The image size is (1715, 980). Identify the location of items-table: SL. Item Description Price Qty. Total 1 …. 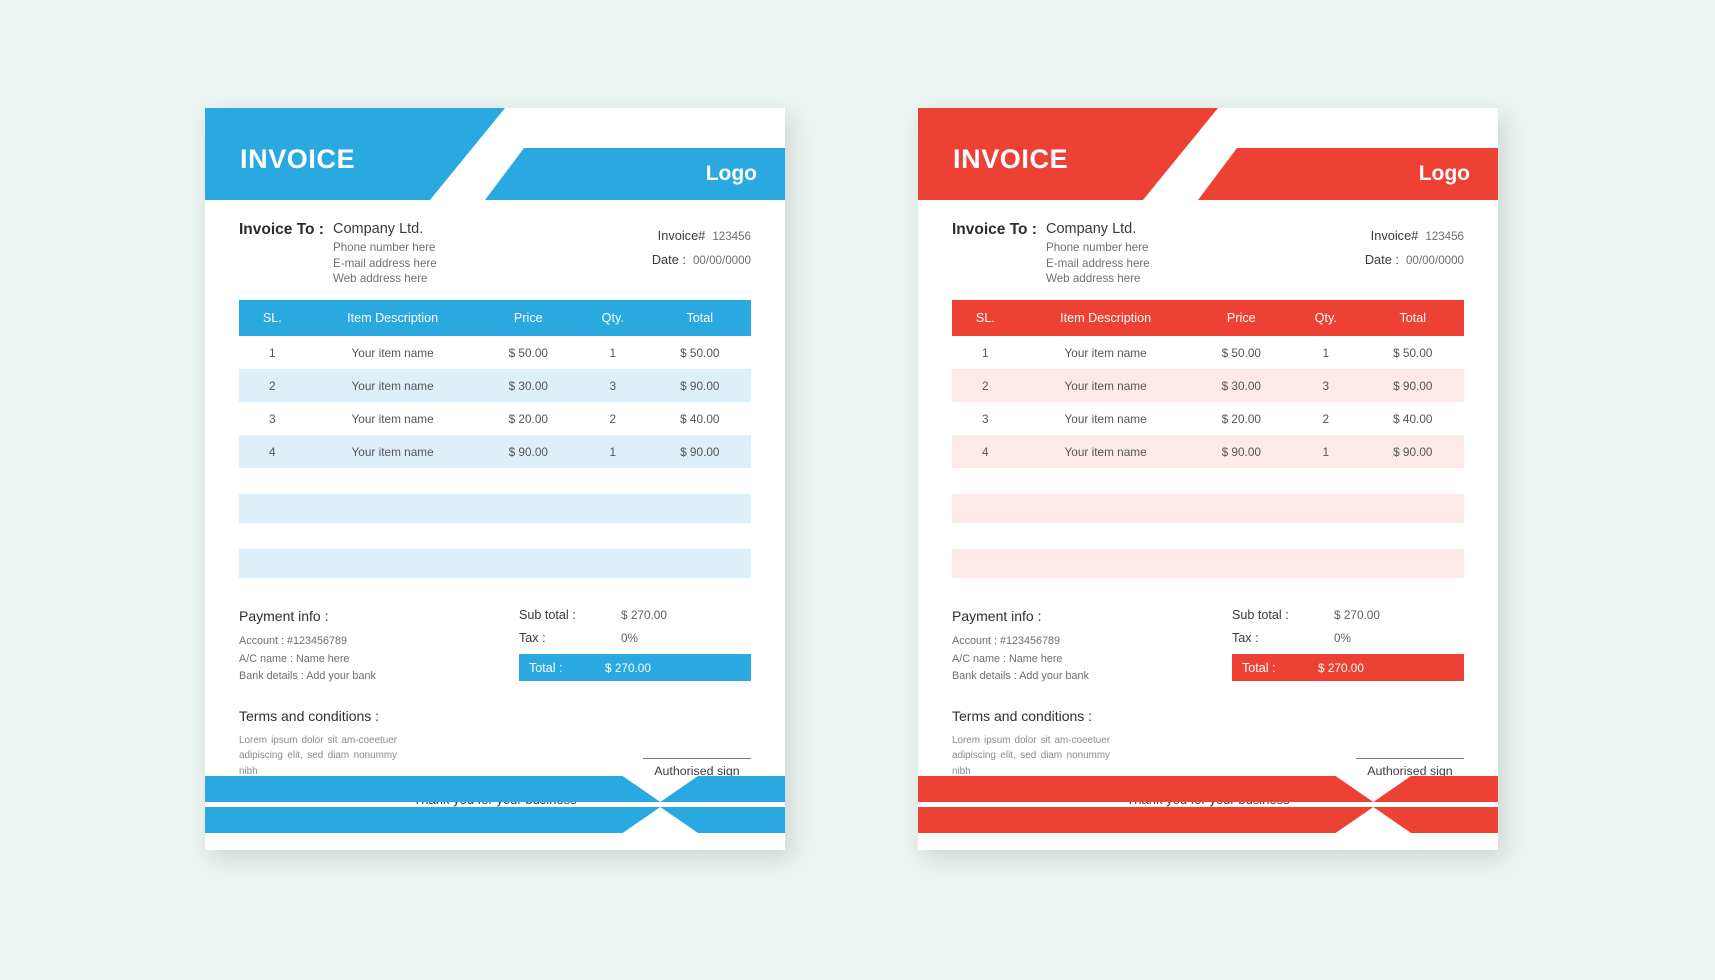
(495, 384).